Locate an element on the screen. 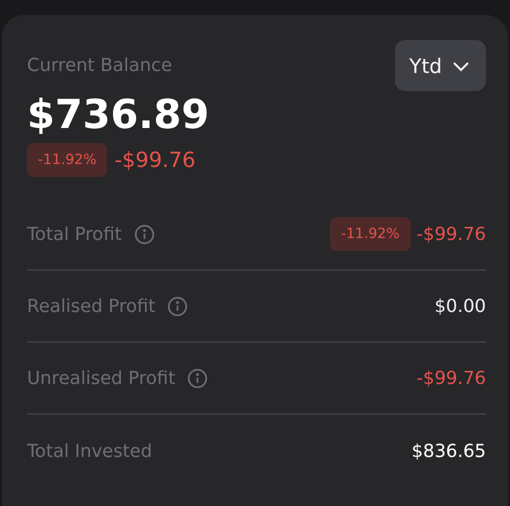  balance-label: Current Balance is located at coordinates (99, 65).